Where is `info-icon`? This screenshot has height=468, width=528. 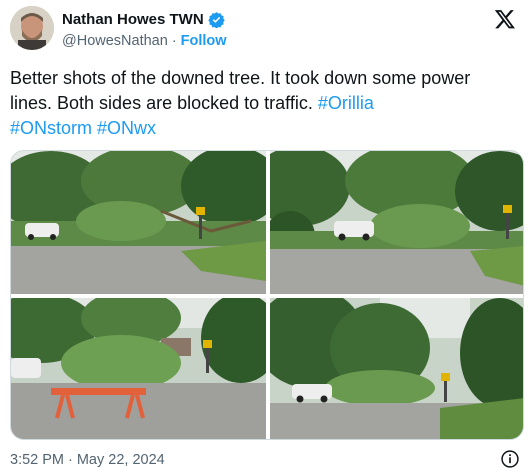 info-icon is located at coordinates (510, 458).